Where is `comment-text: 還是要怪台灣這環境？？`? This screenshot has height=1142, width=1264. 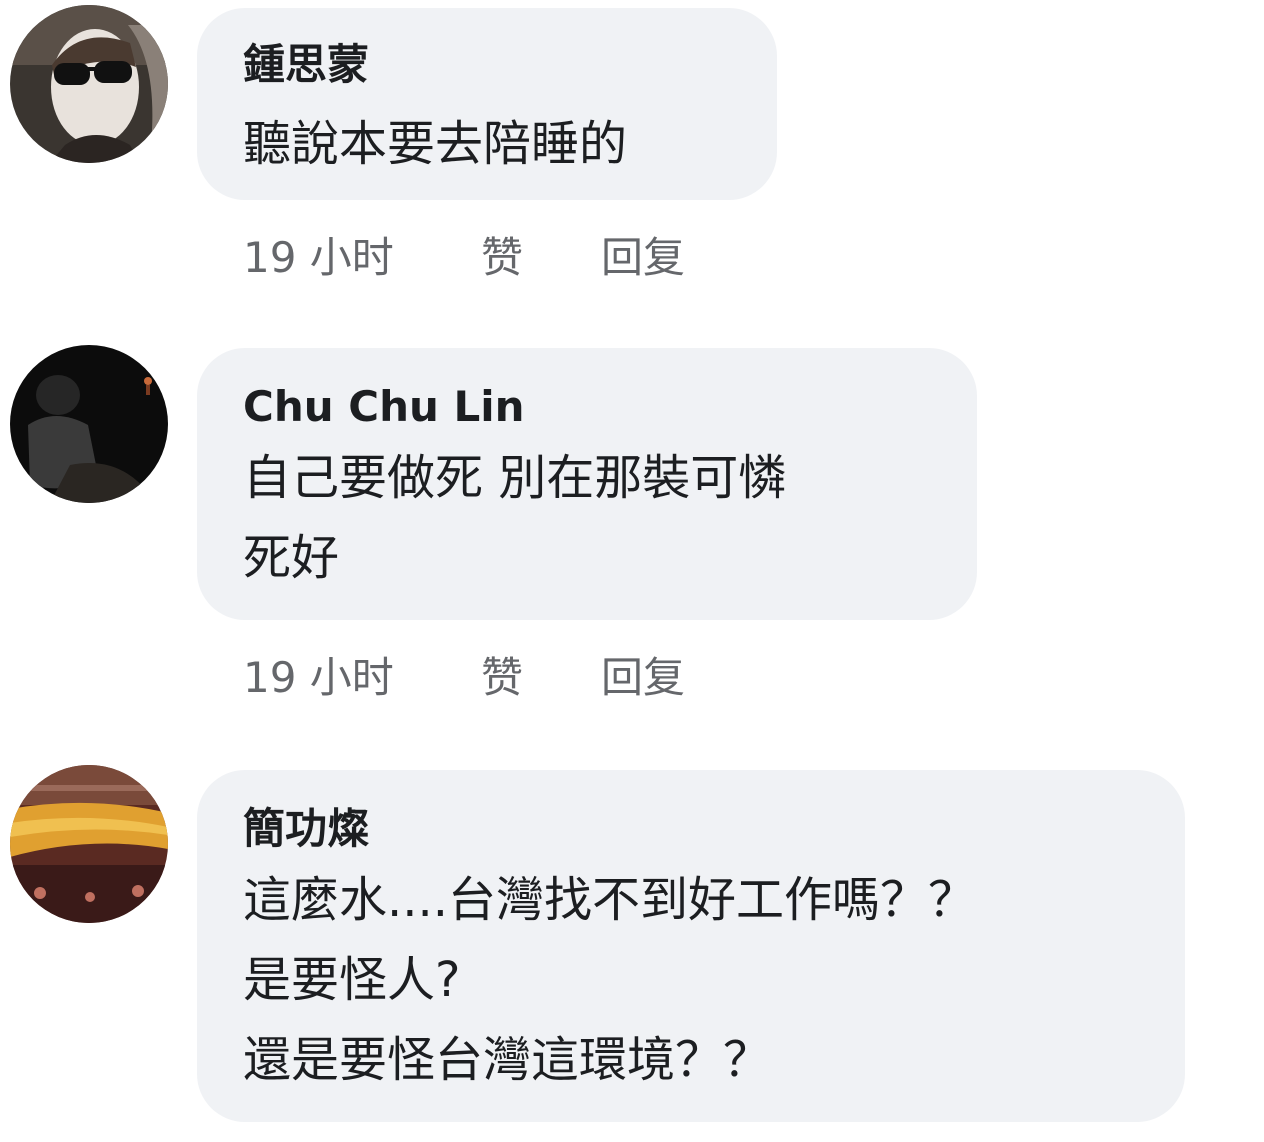
comment-text: 還是要怪台灣這環境？？ is located at coordinates (507, 1060).